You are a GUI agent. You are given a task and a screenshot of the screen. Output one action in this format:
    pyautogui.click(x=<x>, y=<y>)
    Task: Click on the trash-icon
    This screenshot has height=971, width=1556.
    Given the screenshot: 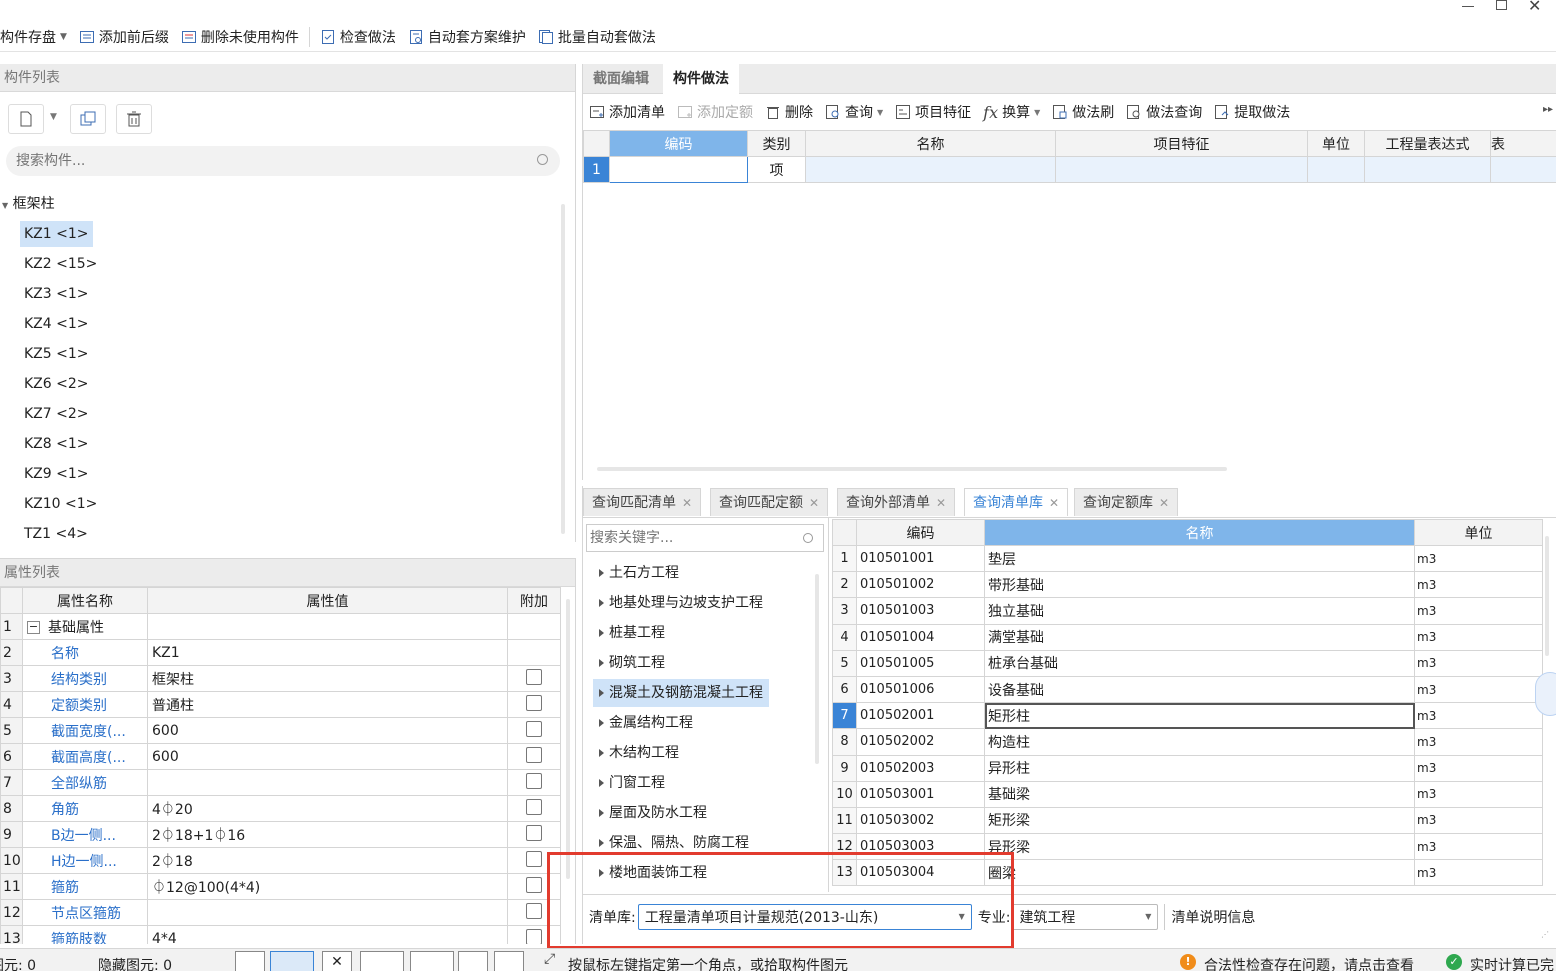 What is the action you would take?
    pyautogui.click(x=134, y=119)
    